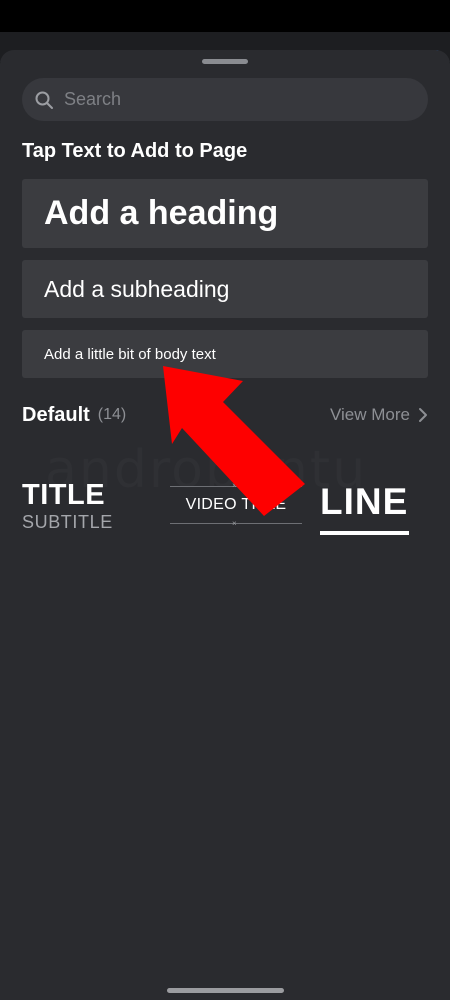 This screenshot has height=1000, width=450. I want to click on view-more-label: View More, so click(370, 414).